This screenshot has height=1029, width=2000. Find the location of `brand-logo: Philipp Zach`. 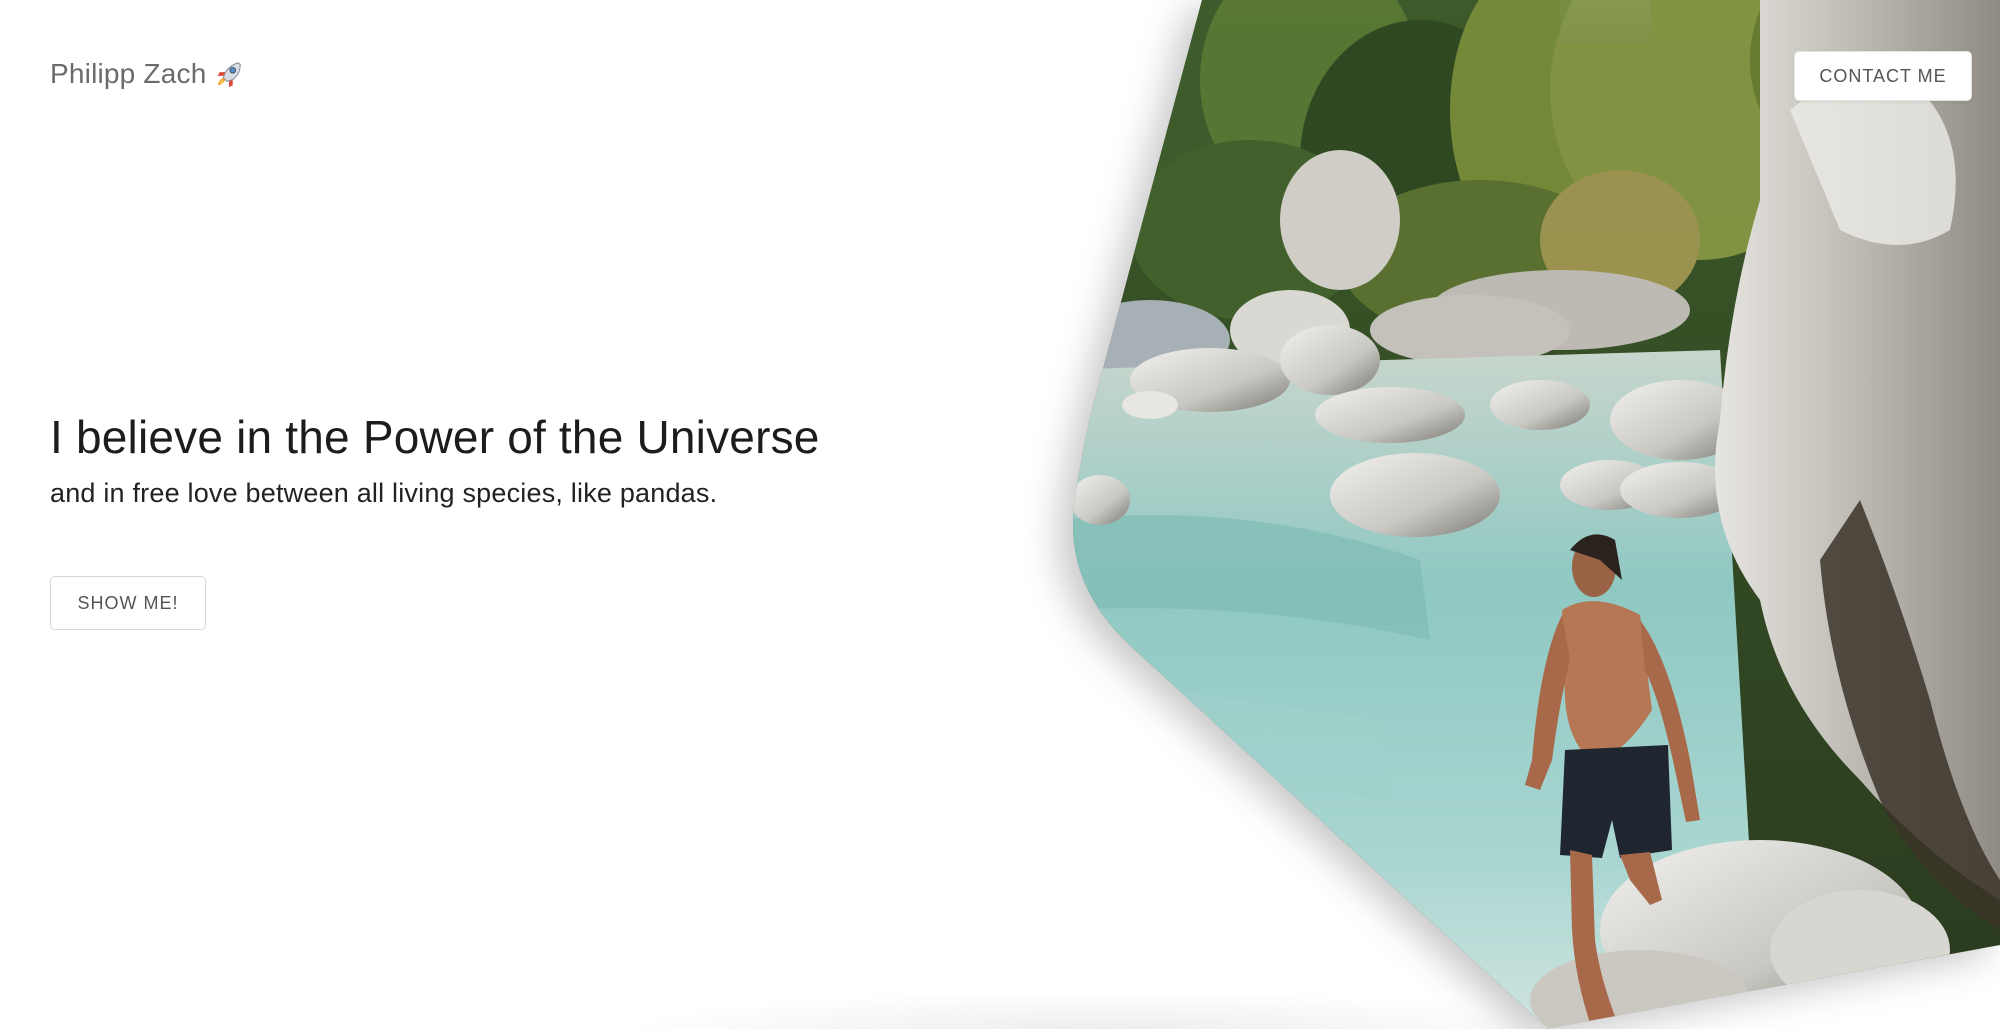

brand-logo: Philipp Zach is located at coordinates (147, 74).